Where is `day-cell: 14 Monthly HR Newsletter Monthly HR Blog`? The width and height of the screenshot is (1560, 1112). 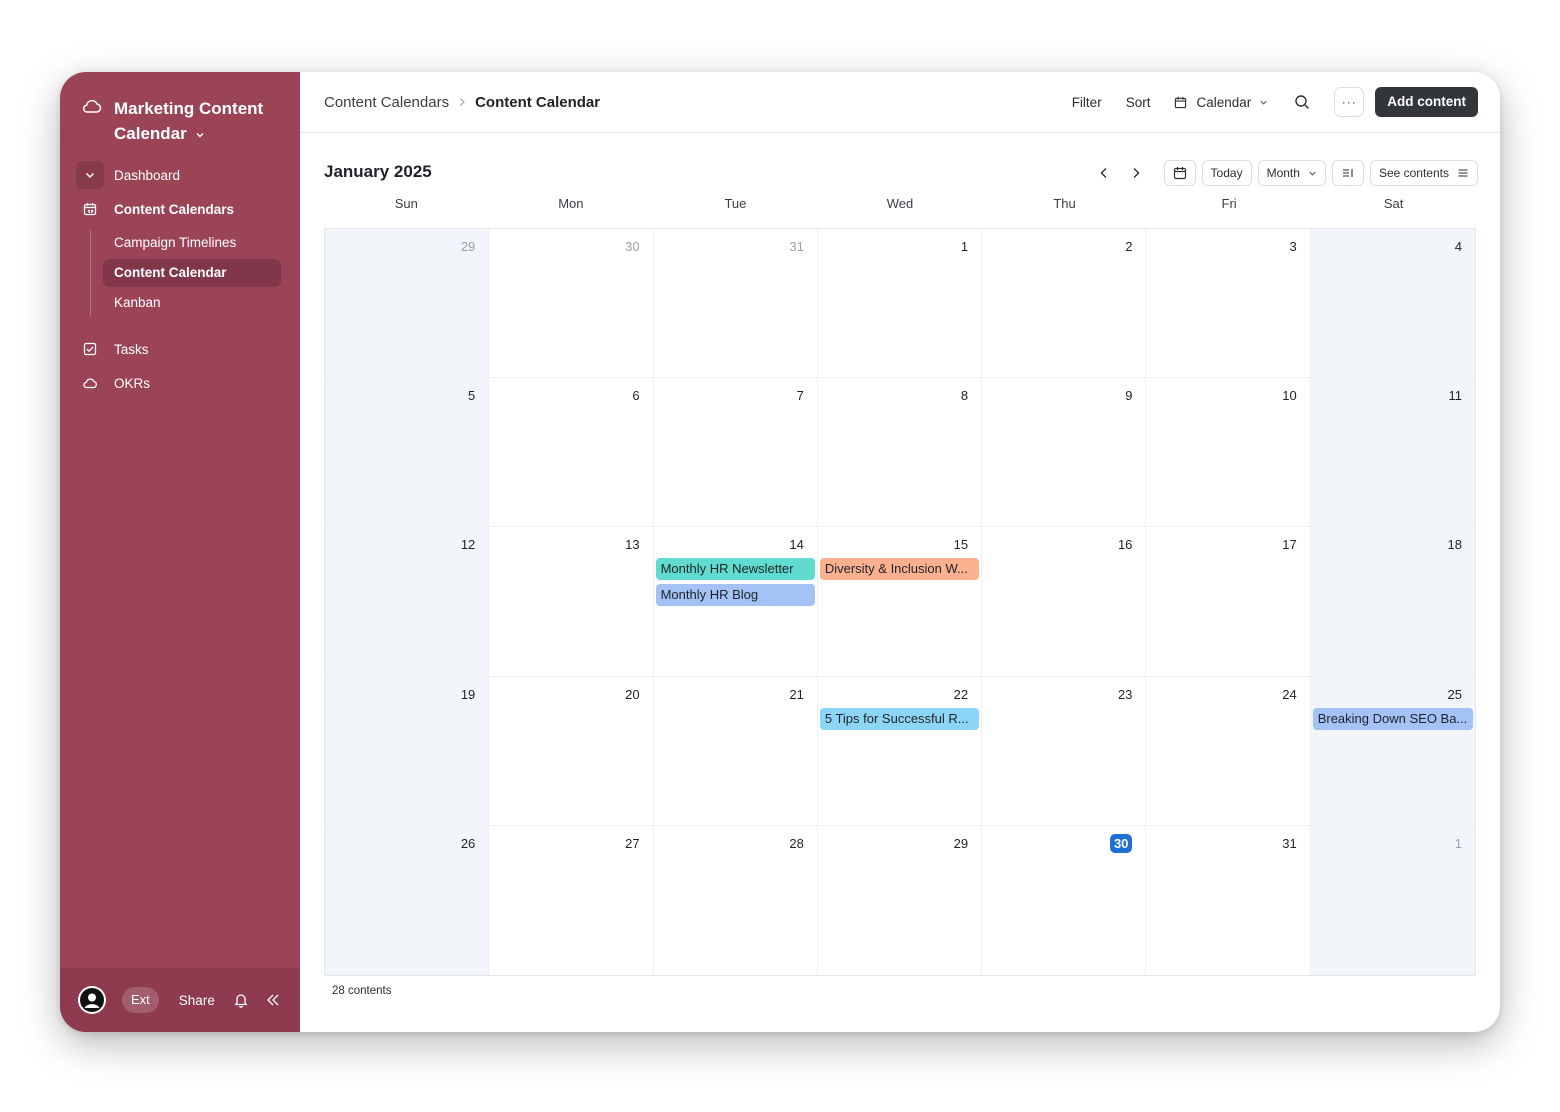
day-cell: 14 Monthly HR Newsletter Monthly HR Blog is located at coordinates (735, 602).